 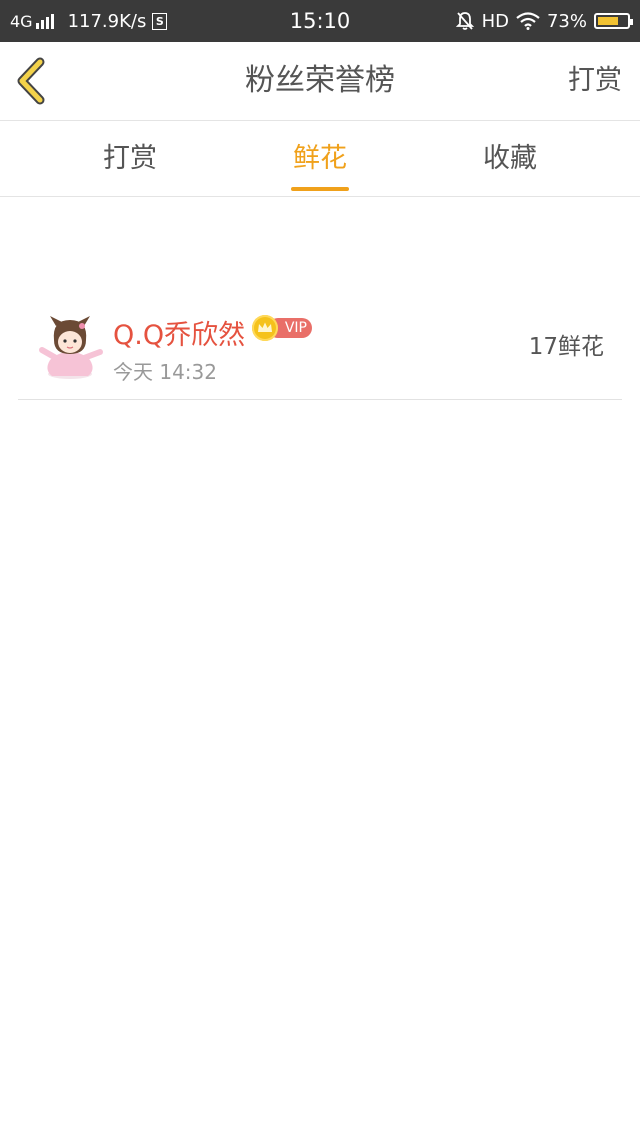 I want to click on tab-label: 收藏, so click(x=510, y=158).